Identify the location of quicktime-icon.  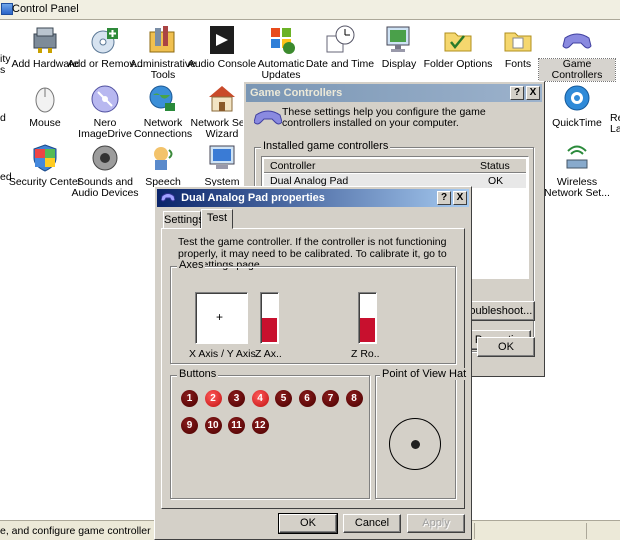
(577, 99).